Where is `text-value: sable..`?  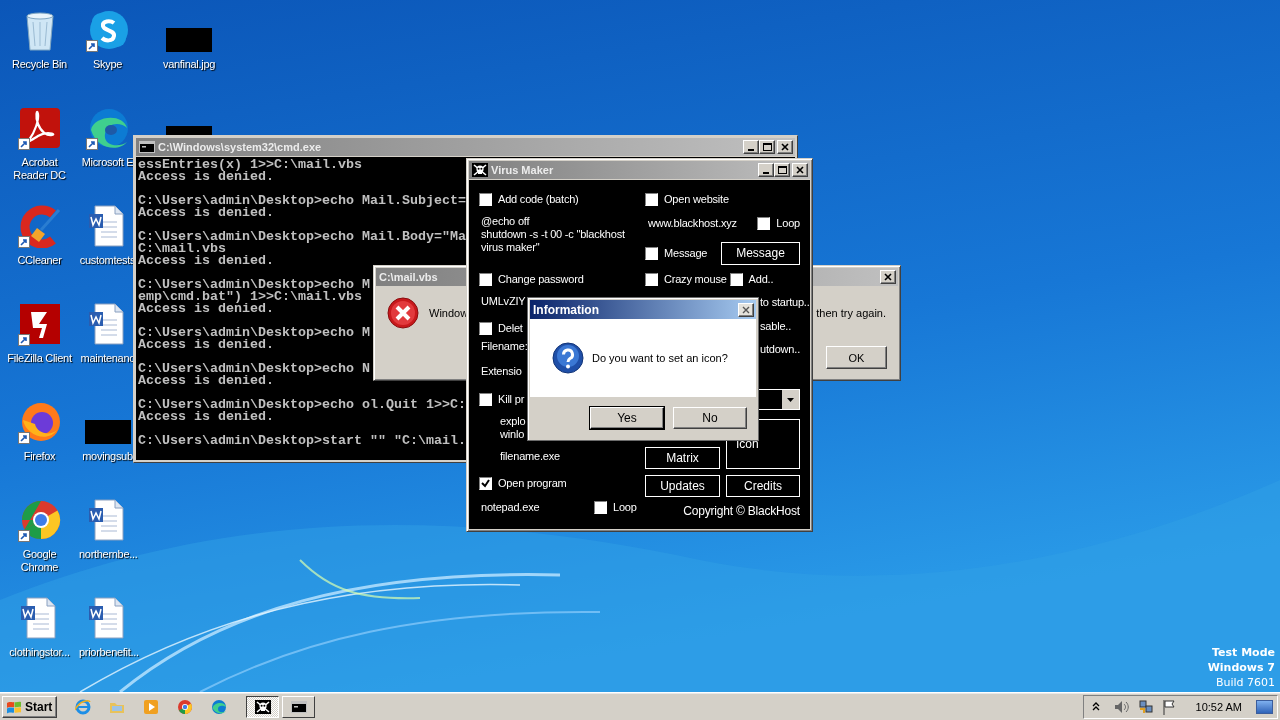 text-value: sable.. is located at coordinates (775, 326).